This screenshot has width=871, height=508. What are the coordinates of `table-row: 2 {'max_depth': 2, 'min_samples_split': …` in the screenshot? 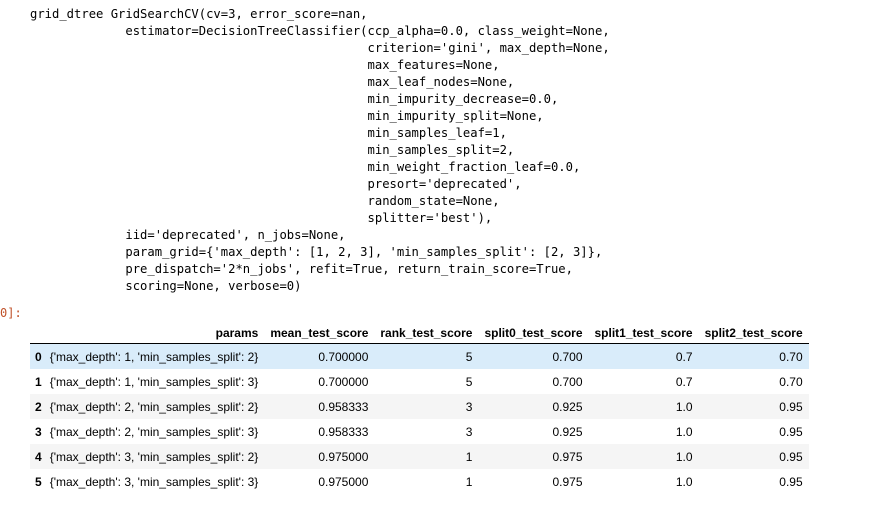 It's located at (419, 406).